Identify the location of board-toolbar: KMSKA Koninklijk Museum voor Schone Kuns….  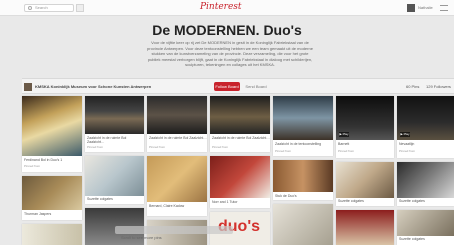
(238, 86).